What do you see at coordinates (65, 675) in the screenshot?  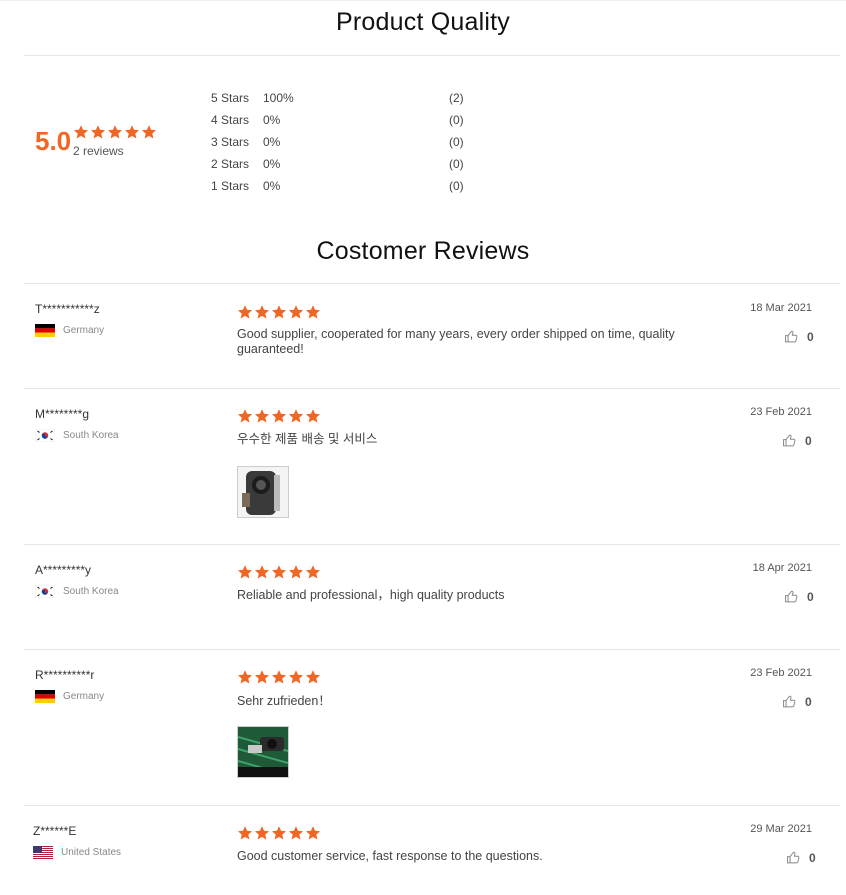 I see `reviewer-name: R**********r` at bounding box center [65, 675].